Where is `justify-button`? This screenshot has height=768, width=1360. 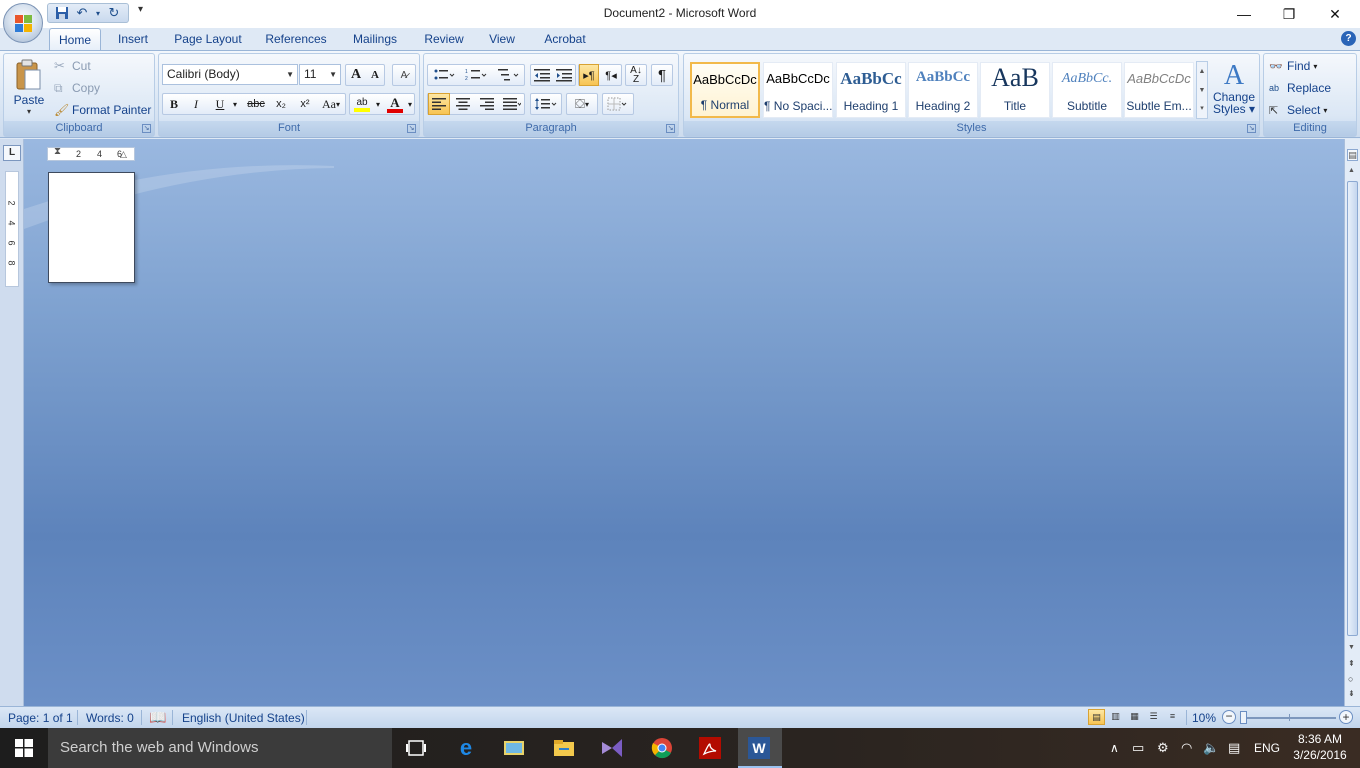
justify-button is located at coordinates (512, 104).